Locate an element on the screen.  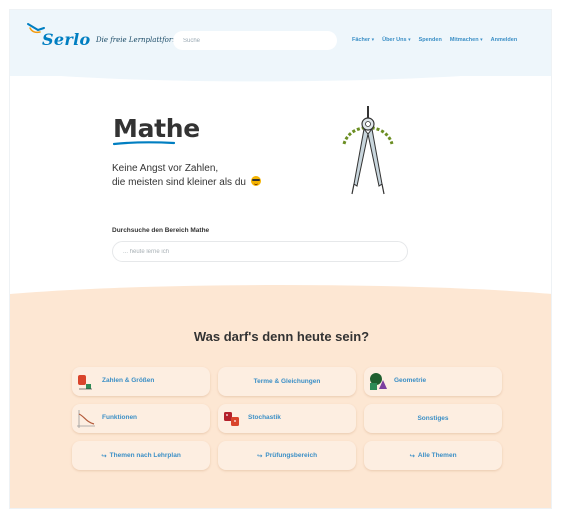
title-underline is located at coordinates (144, 143).